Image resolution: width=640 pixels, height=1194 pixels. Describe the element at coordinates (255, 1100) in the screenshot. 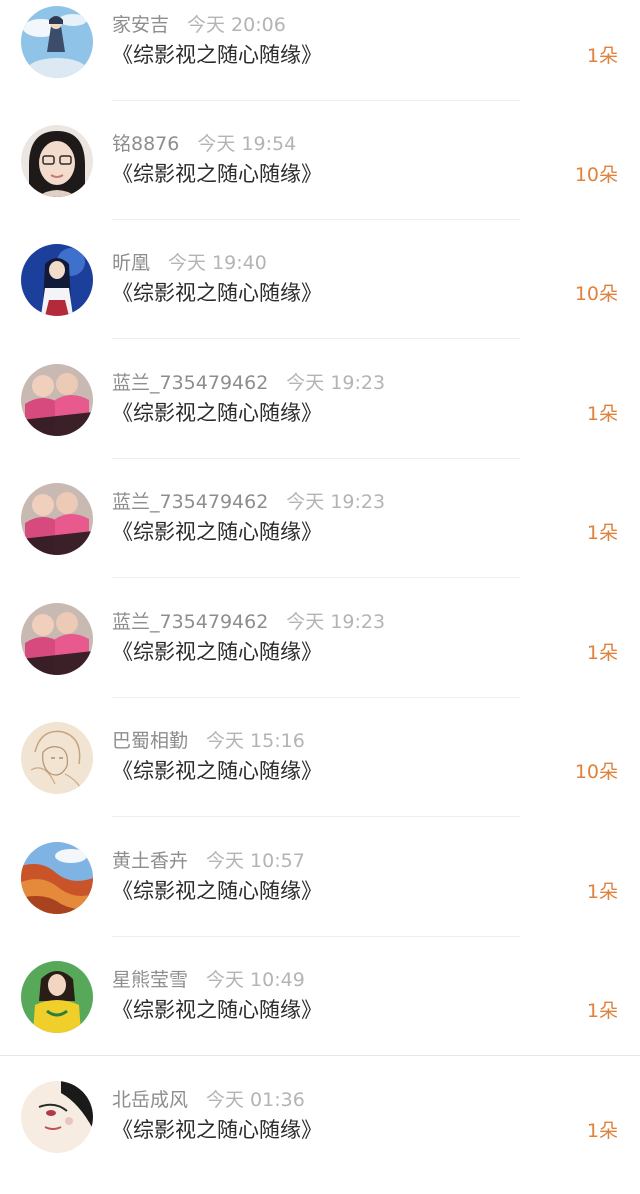

I see `timestamp: 今天 01:36` at that location.